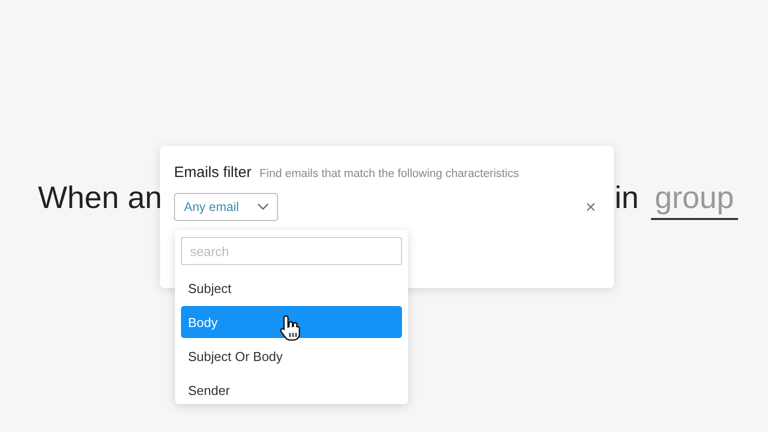  Describe the element at coordinates (390, 174) in the screenshot. I see `dialog-subtitle: Find emails that match the following characteristics` at that location.